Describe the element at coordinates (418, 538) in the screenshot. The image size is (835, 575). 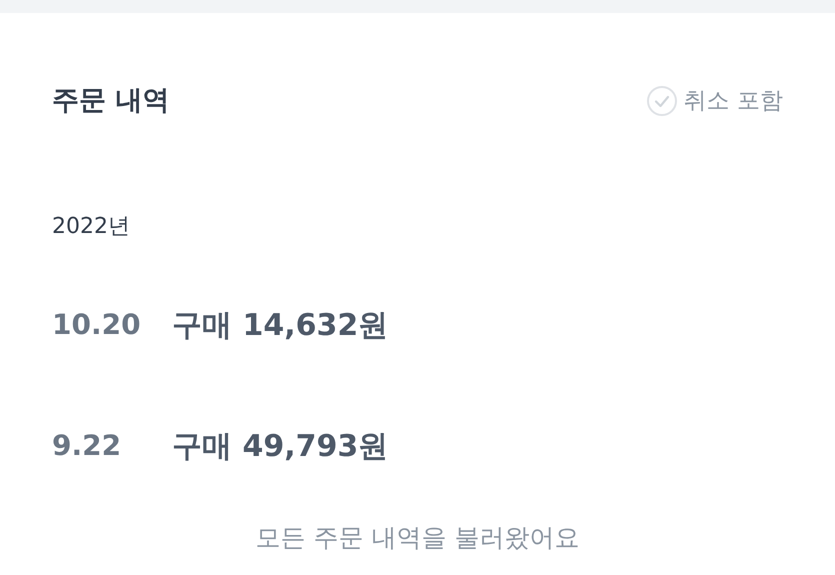
I see `footer-message: 모든 주문 내역을 불러왔어요` at that location.